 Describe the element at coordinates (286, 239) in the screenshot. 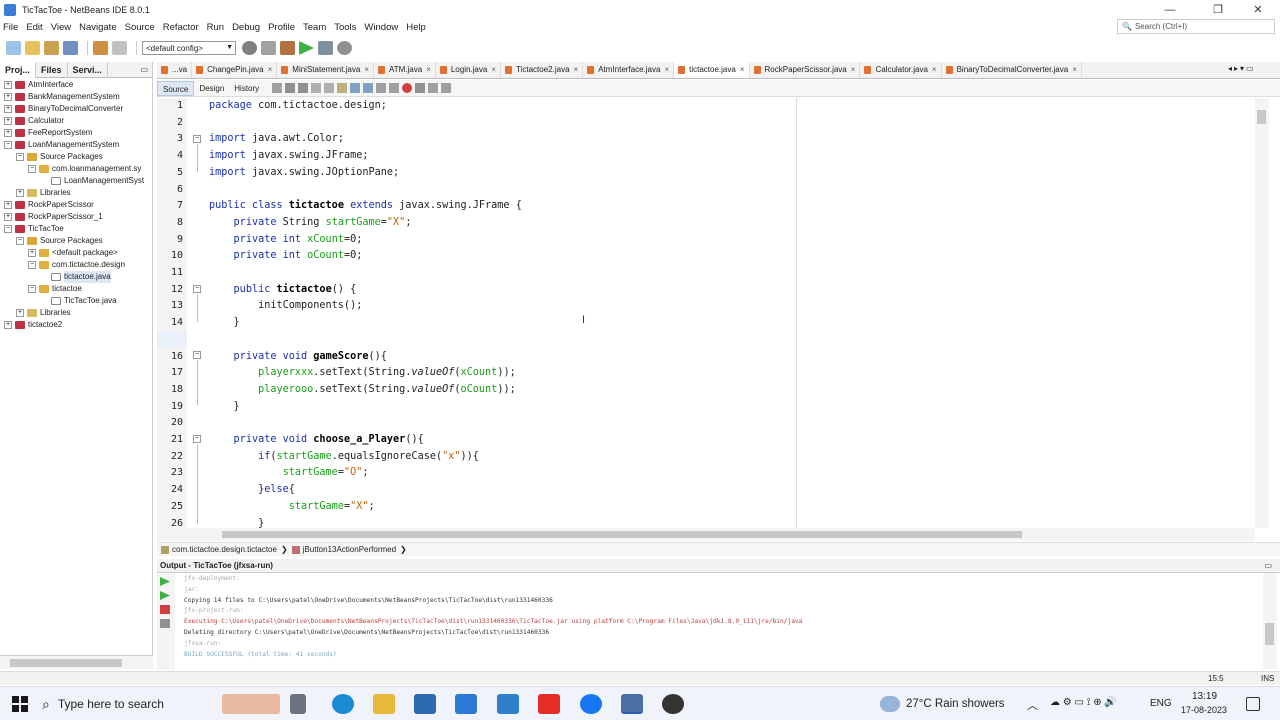

I see `code-line: private int xCount=0;` at that location.